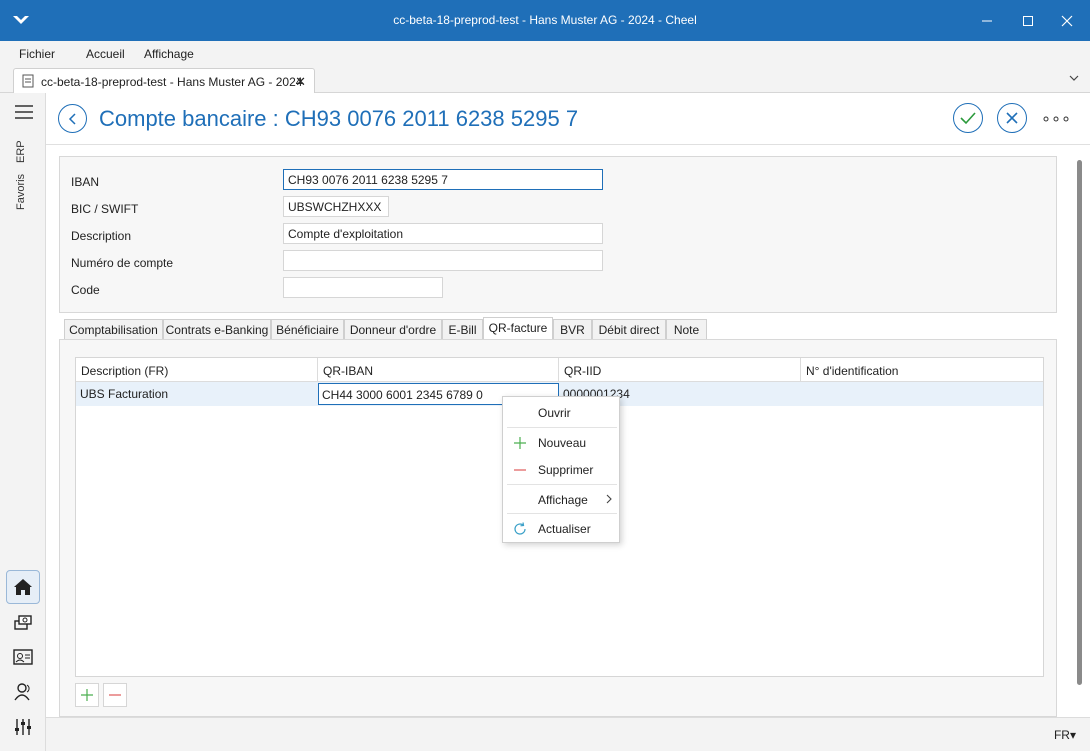 The width and height of the screenshot is (1090, 751). What do you see at coordinates (1061, 735) in the screenshot?
I see `language-label: FR` at bounding box center [1061, 735].